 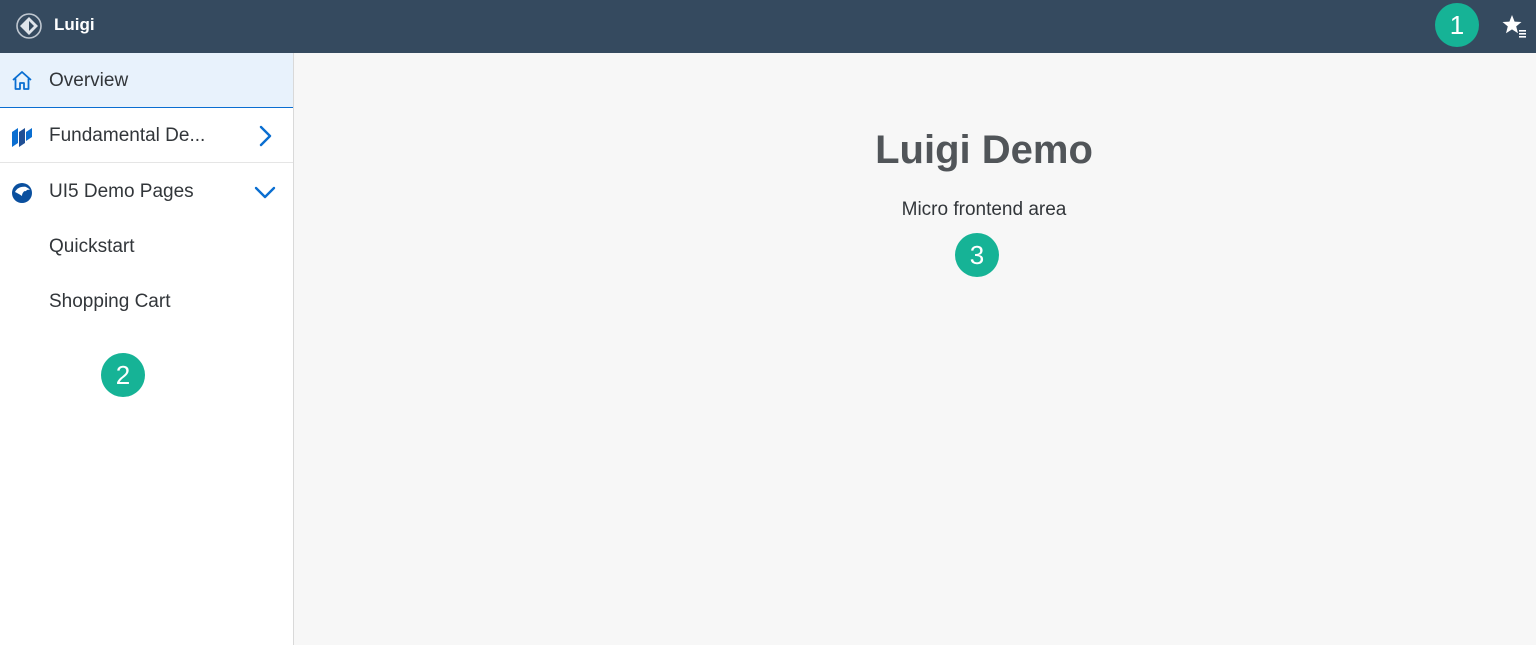 I want to click on sidebar-item-label: UI5 Demo Pages, so click(x=121, y=191).